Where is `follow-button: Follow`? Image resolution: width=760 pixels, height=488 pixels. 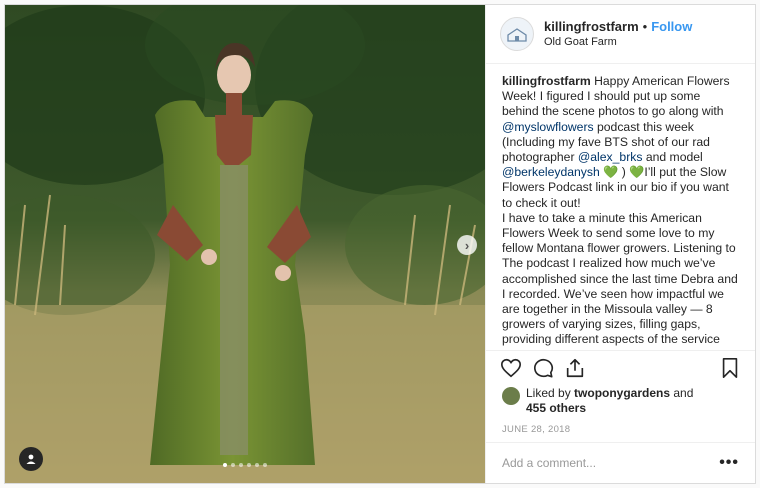 follow-button: Follow is located at coordinates (671, 26).